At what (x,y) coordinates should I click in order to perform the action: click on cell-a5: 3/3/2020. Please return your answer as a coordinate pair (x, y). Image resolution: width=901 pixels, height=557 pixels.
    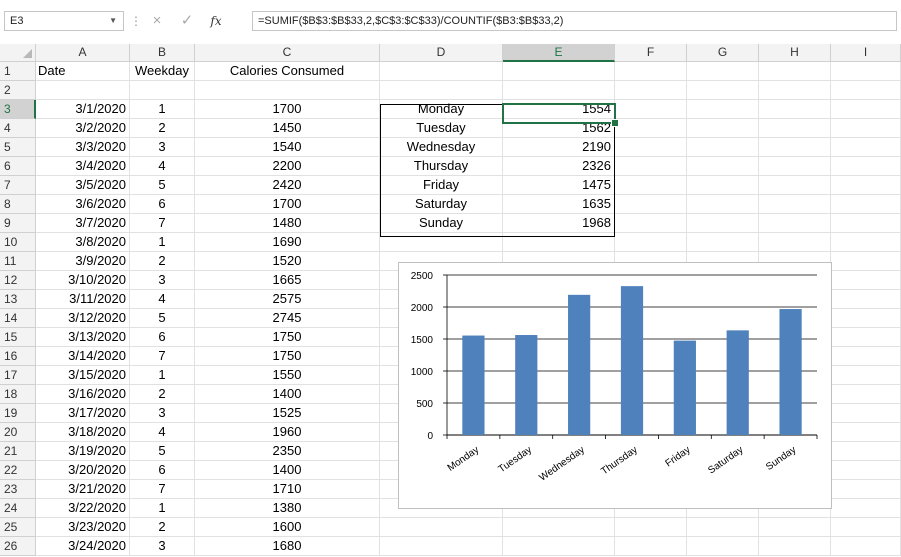
    Looking at the image, I should click on (83, 147).